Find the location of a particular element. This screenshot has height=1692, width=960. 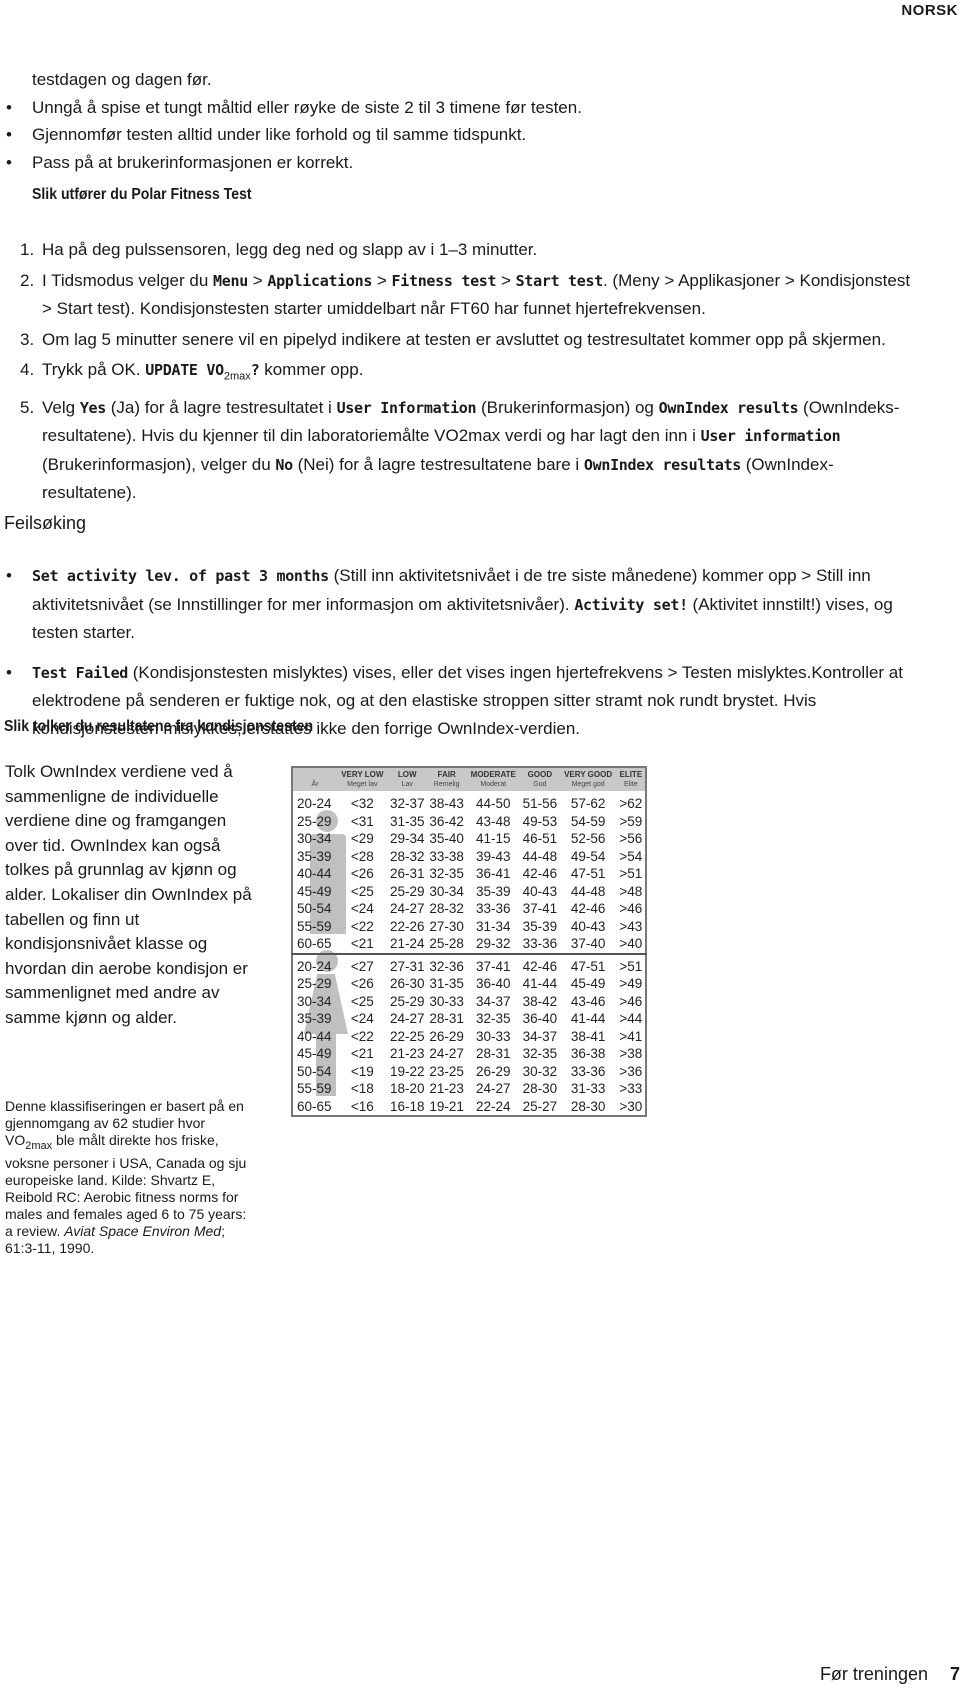

header-no: Lav is located at coordinates (407, 784).